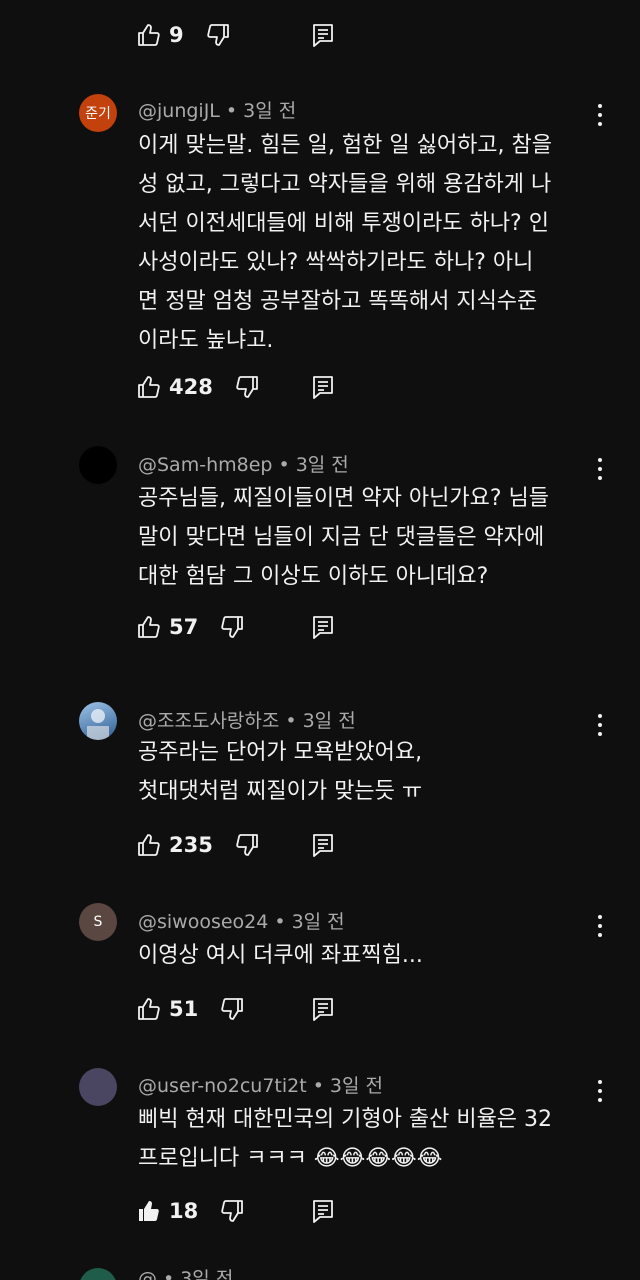  I want to click on avatar: S, so click(98, 922).